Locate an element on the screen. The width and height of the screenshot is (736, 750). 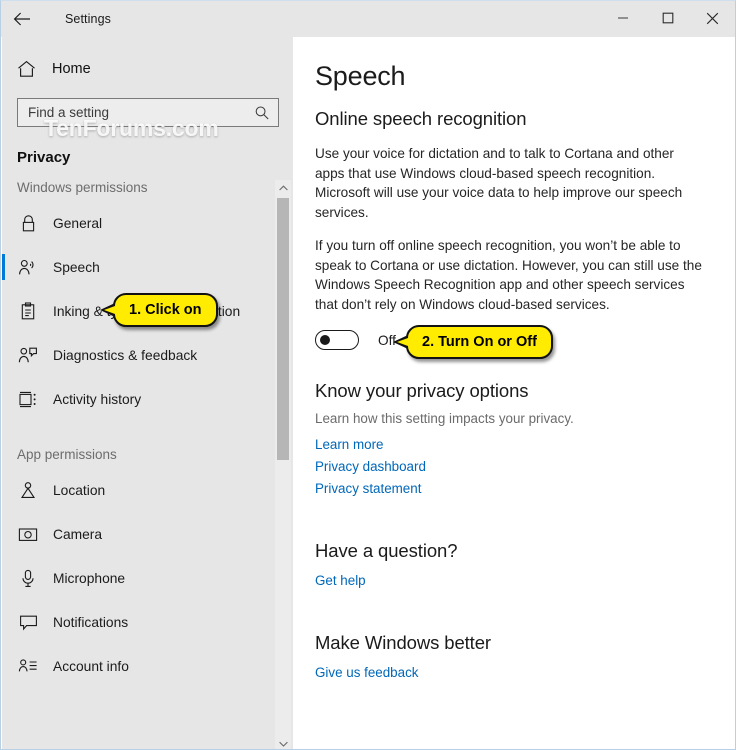
sidebar-item-label: Activity history is located at coordinates (97, 399).